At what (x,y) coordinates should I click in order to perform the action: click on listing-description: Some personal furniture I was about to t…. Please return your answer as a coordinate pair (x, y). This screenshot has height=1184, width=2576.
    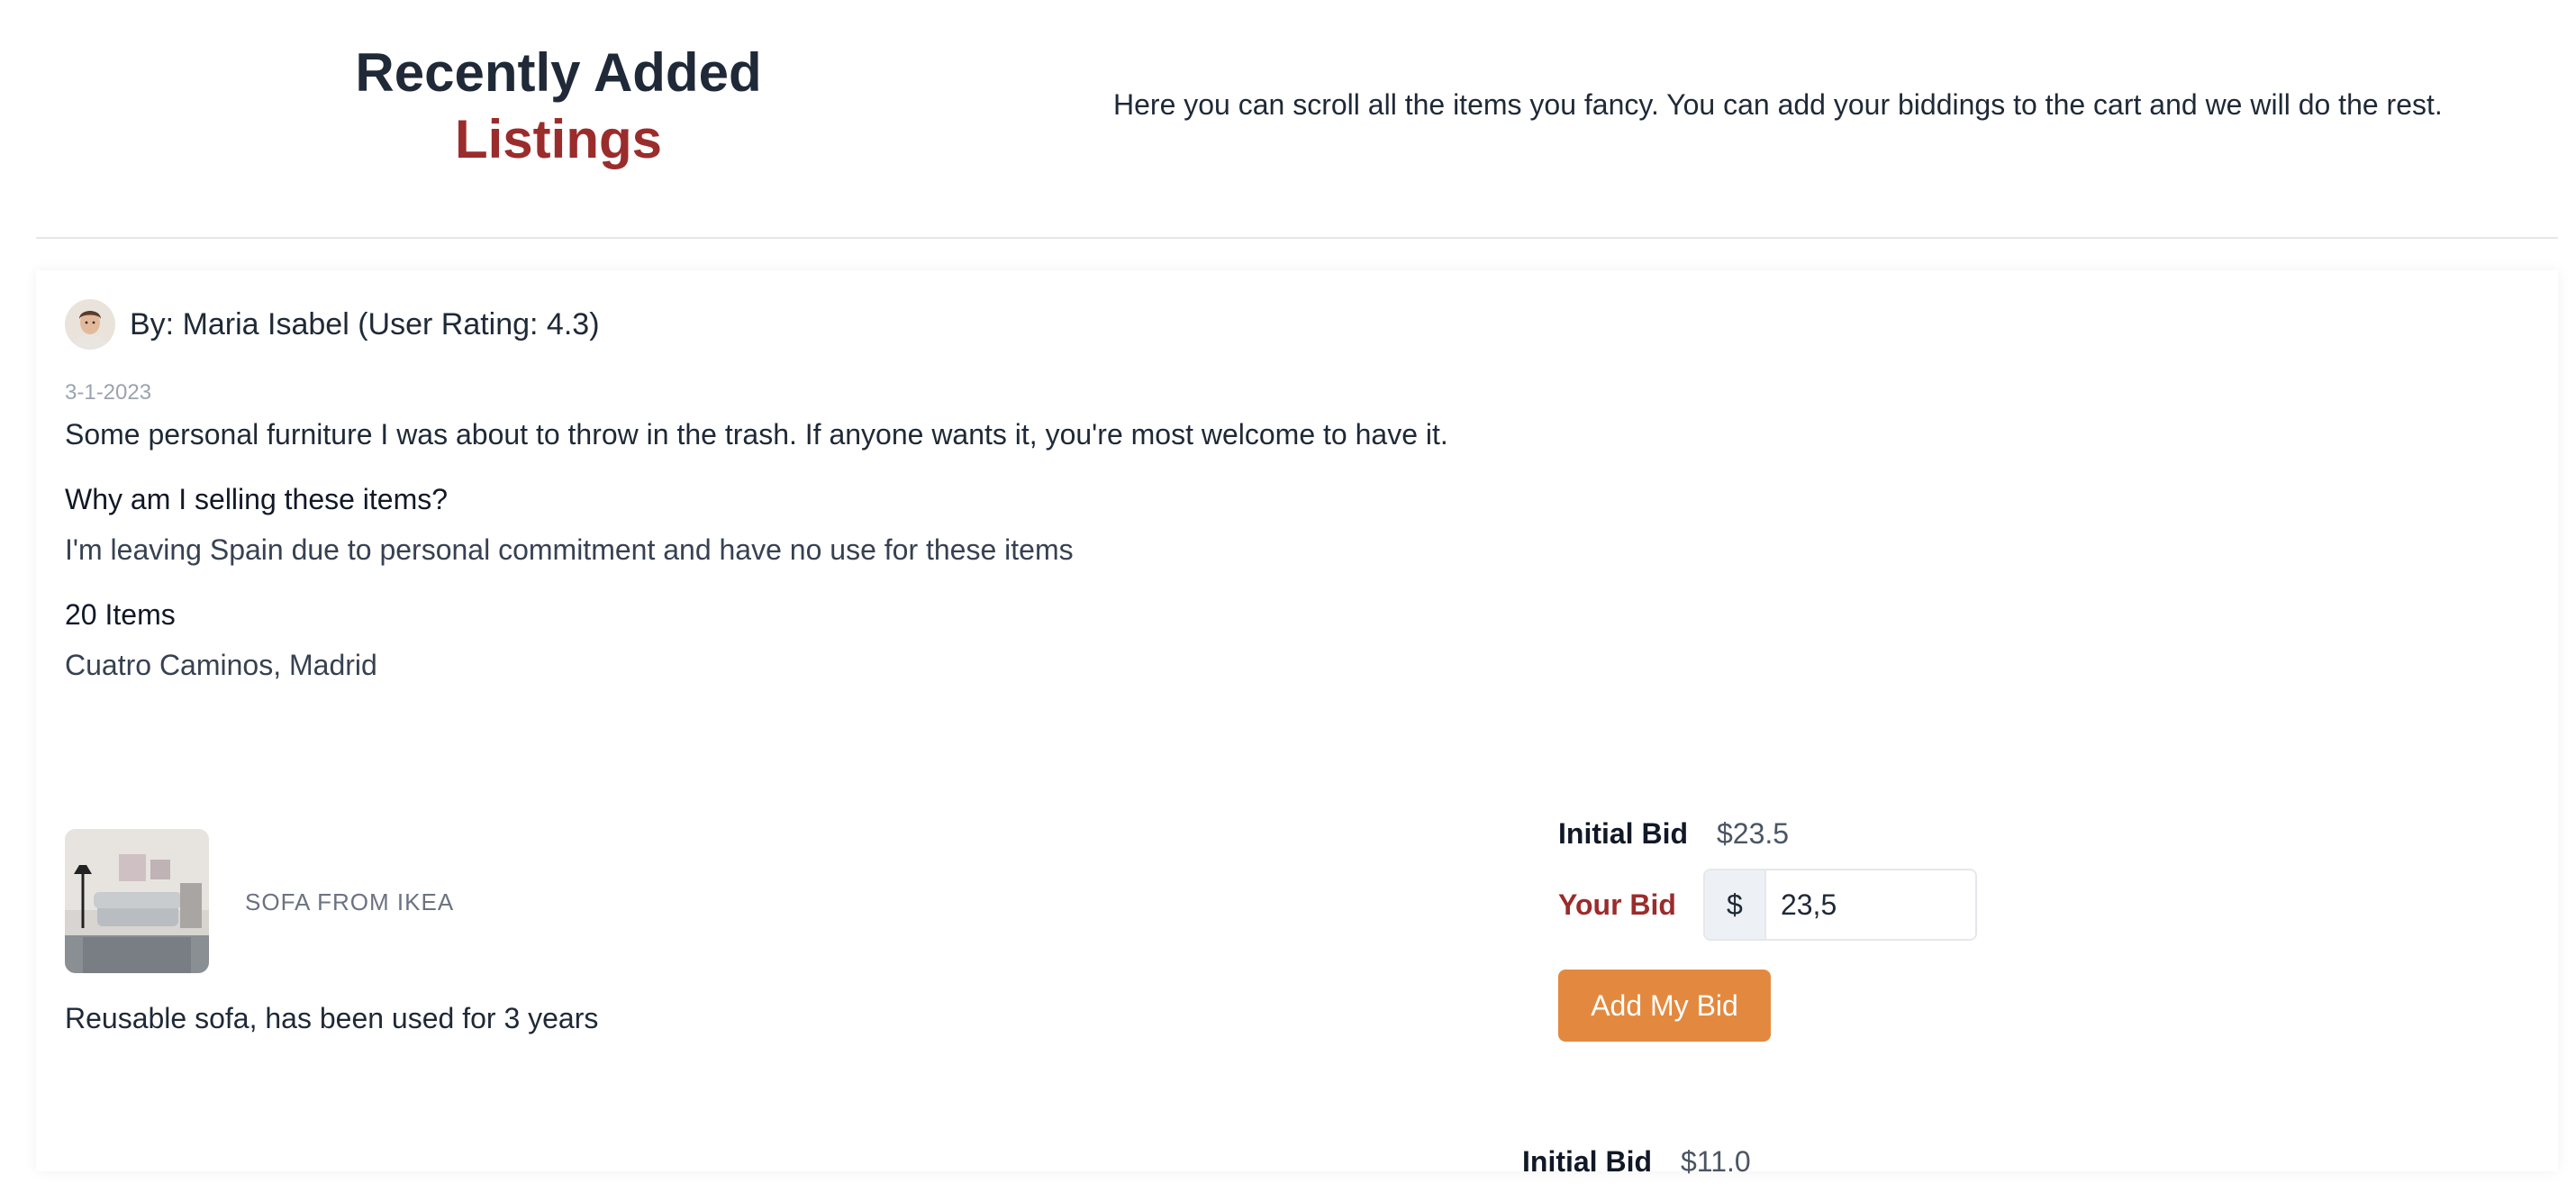
    Looking at the image, I should click on (756, 435).